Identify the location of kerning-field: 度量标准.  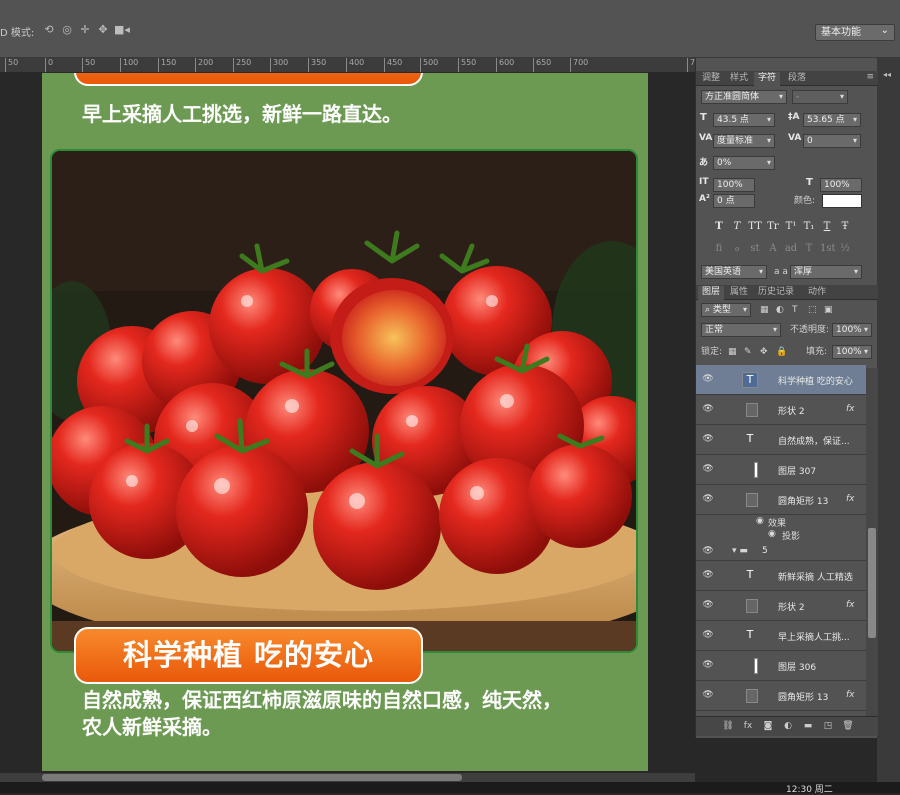
(744, 141).